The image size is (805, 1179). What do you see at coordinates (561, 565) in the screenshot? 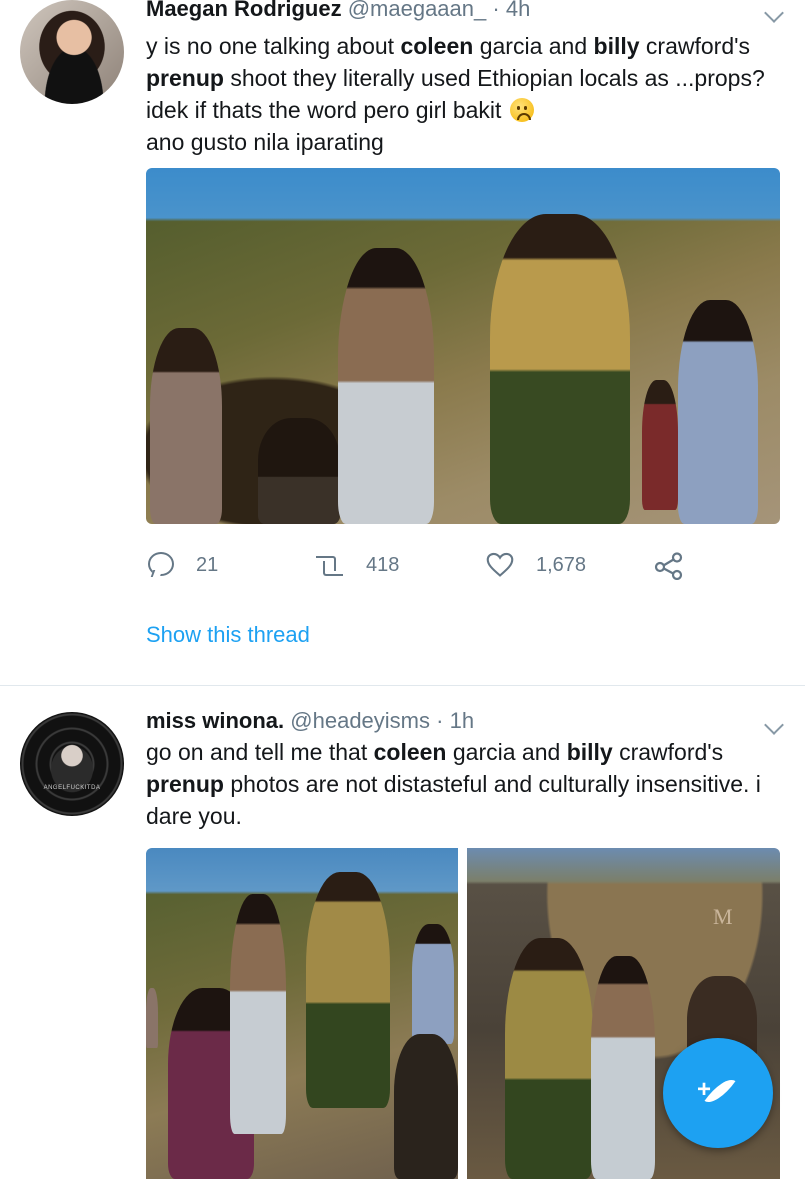
I see `like-count: 1,678` at bounding box center [561, 565].